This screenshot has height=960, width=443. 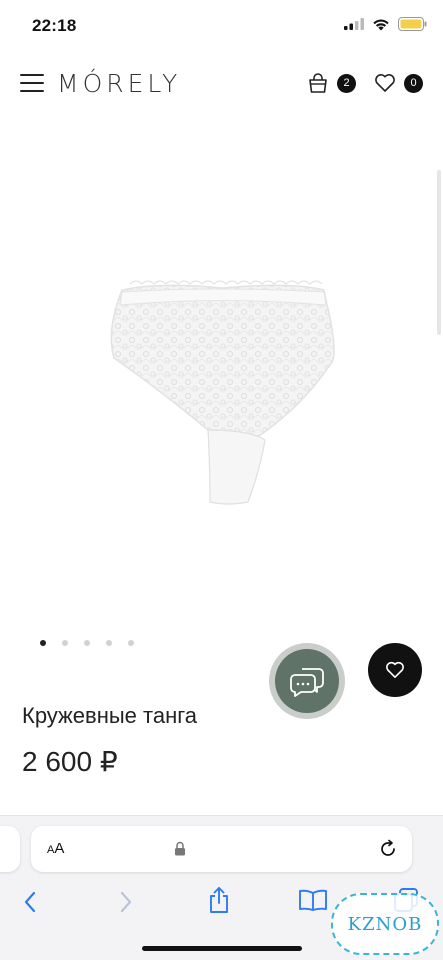 I want to click on back-icon, so click(x=30, y=902).